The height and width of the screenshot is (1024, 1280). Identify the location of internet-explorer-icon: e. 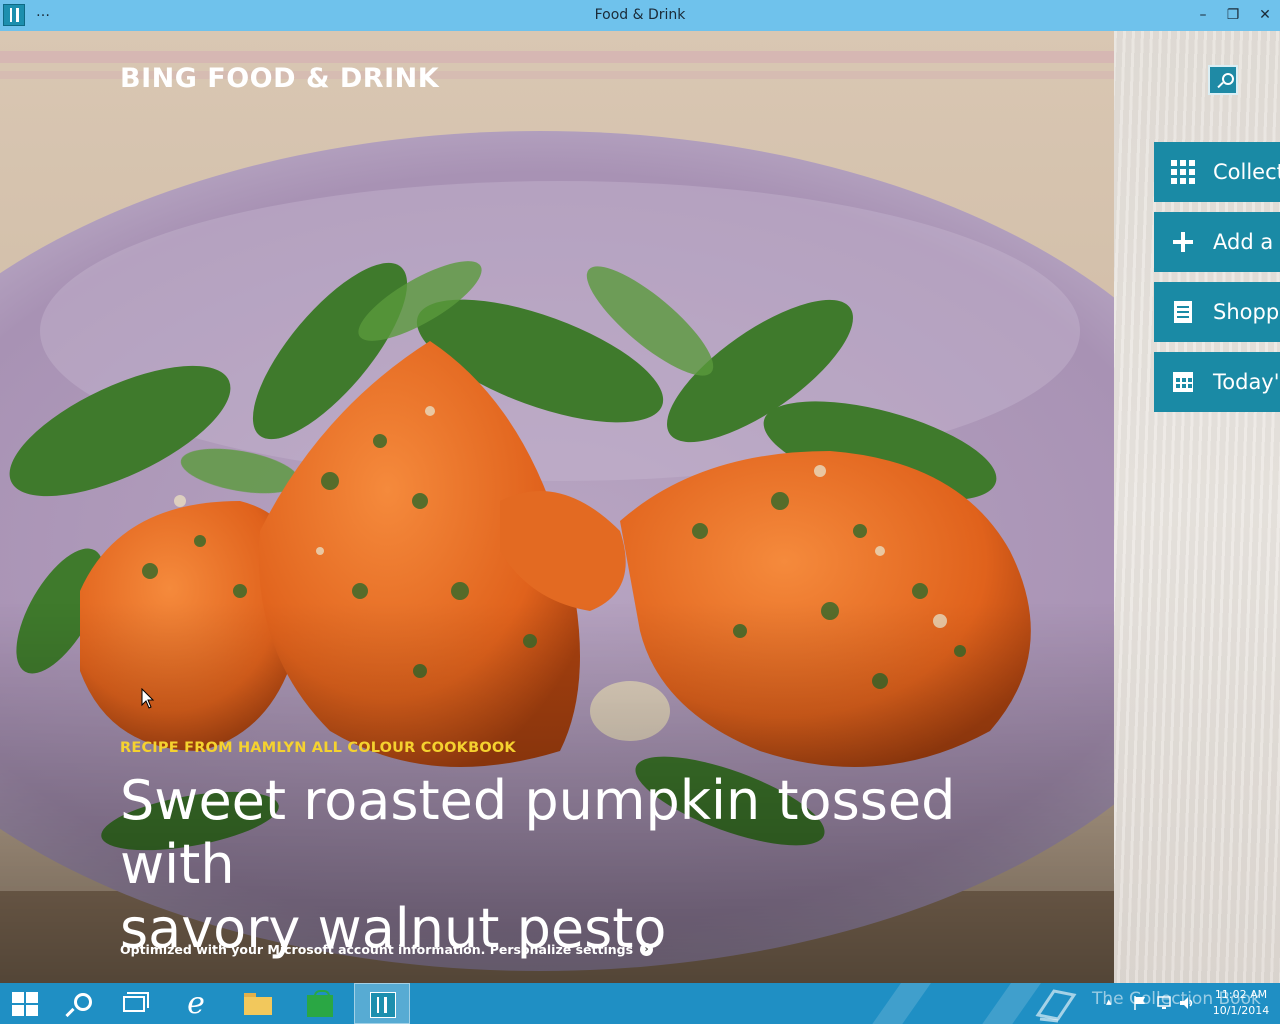
(196, 1003).